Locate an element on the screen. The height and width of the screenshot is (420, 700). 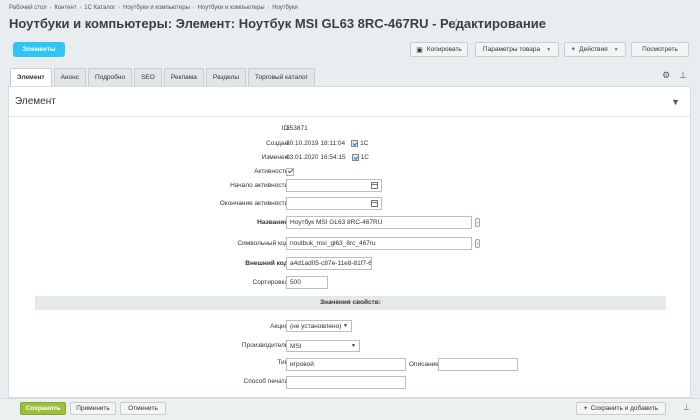
action-select: (не установлено) ▼ is located at coordinates (319, 326).